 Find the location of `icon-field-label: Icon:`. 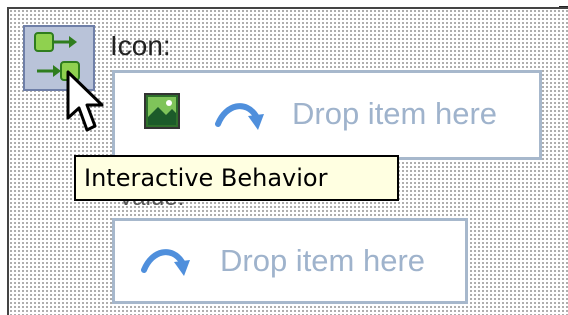

icon-field-label: Icon: is located at coordinates (140, 45).